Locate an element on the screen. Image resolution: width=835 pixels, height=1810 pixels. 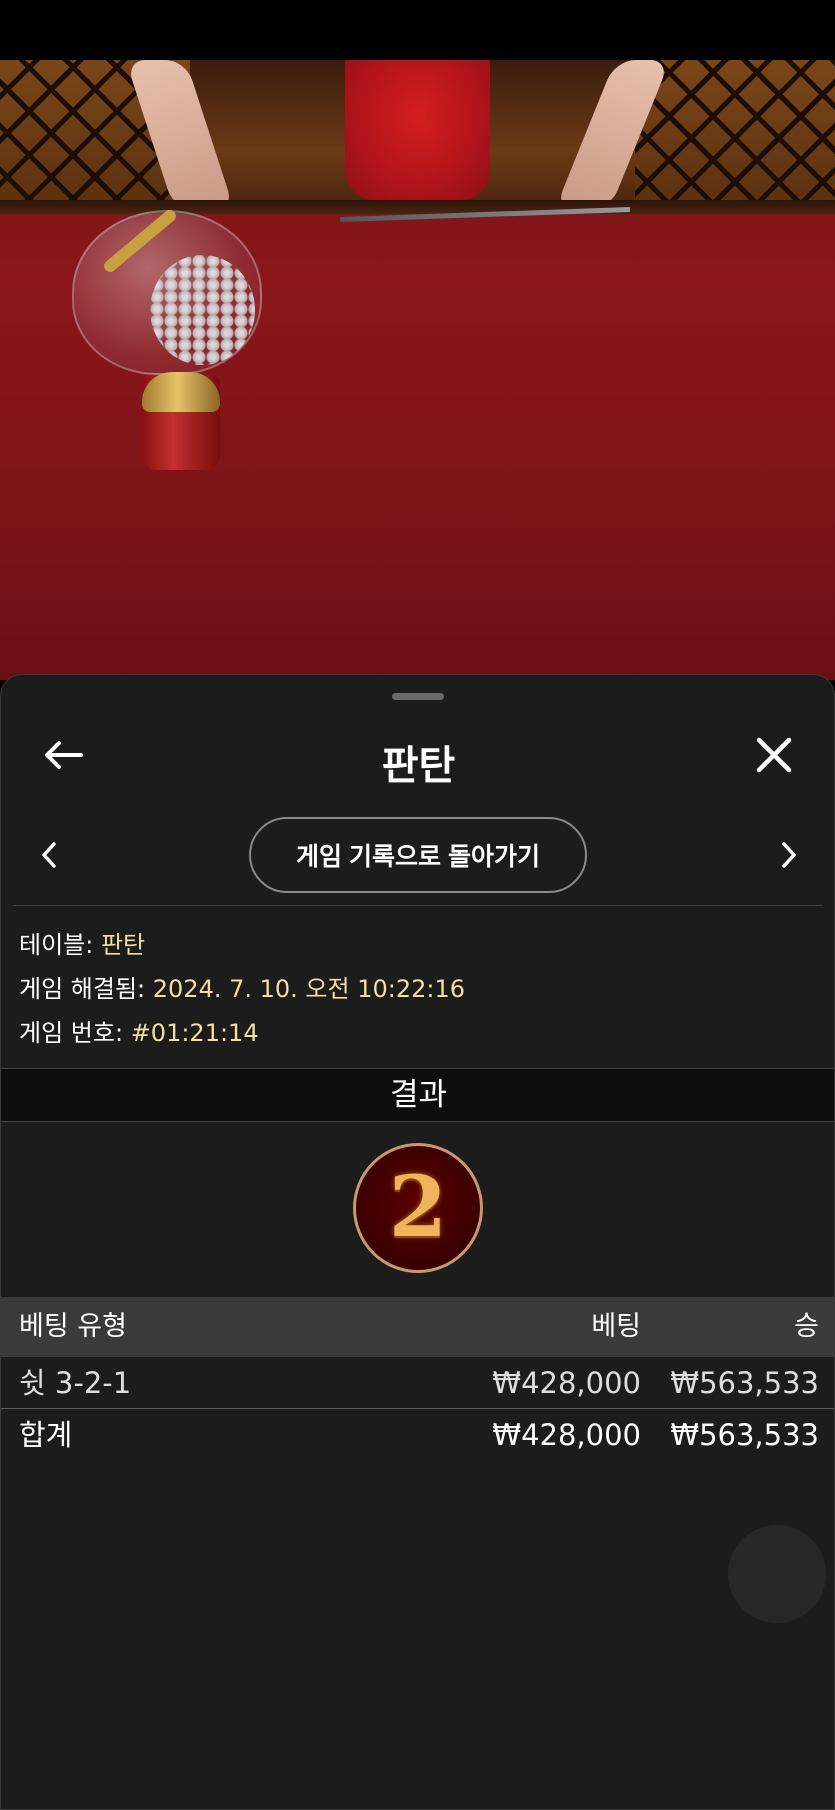
table-info-row: 테이블: 판탄 is located at coordinates (242, 945).